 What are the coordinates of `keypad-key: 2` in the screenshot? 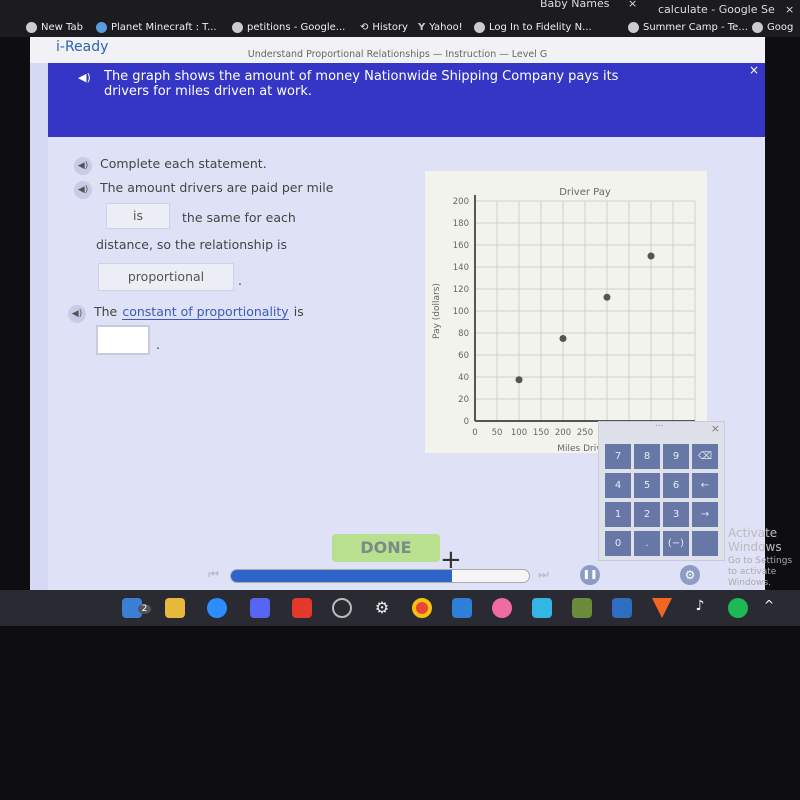 It's located at (647, 514).